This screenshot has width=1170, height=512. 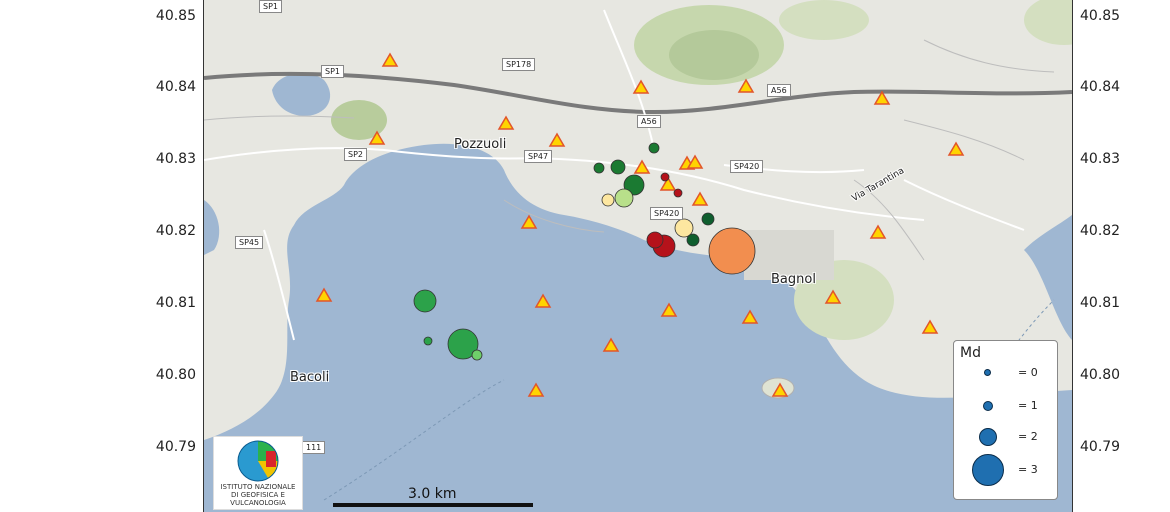 I want to click on place-label-bagnoli: Bagnol, so click(x=793, y=279).